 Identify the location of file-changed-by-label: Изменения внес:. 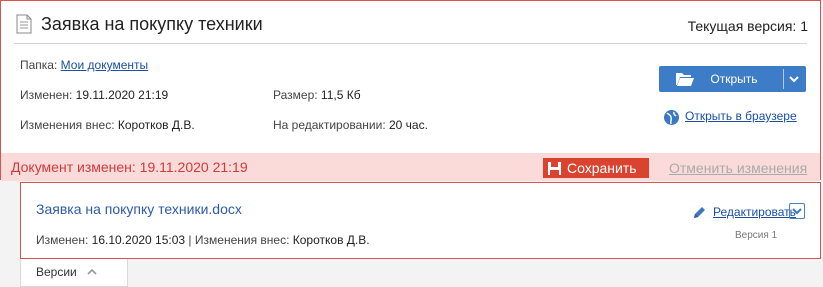
(242, 240).